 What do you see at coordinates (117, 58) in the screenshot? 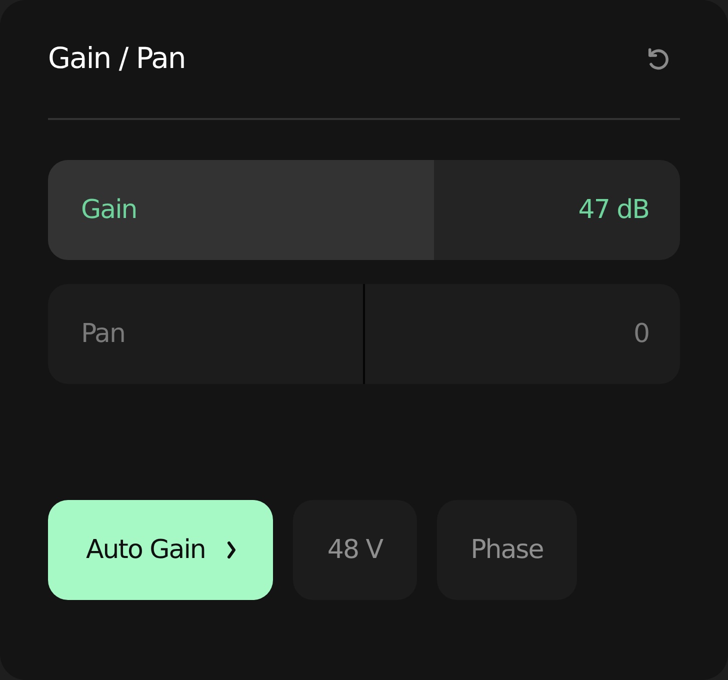
I see `panel-title: Gain / Pan` at bounding box center [117, 58].